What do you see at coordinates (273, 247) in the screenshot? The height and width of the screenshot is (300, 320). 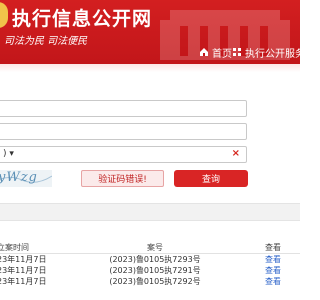 I see `col-view-header: 查看` at bounding box center [273, 247].